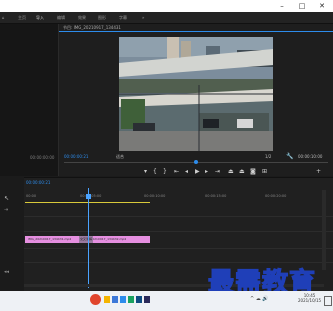 The width and height of the screenshot is (333, 311). I want to click on timeline-playhead, so click(88, 238).